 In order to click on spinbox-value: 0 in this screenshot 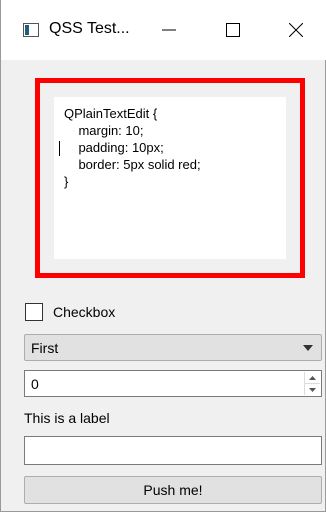, I will do `click(35, 384)`.